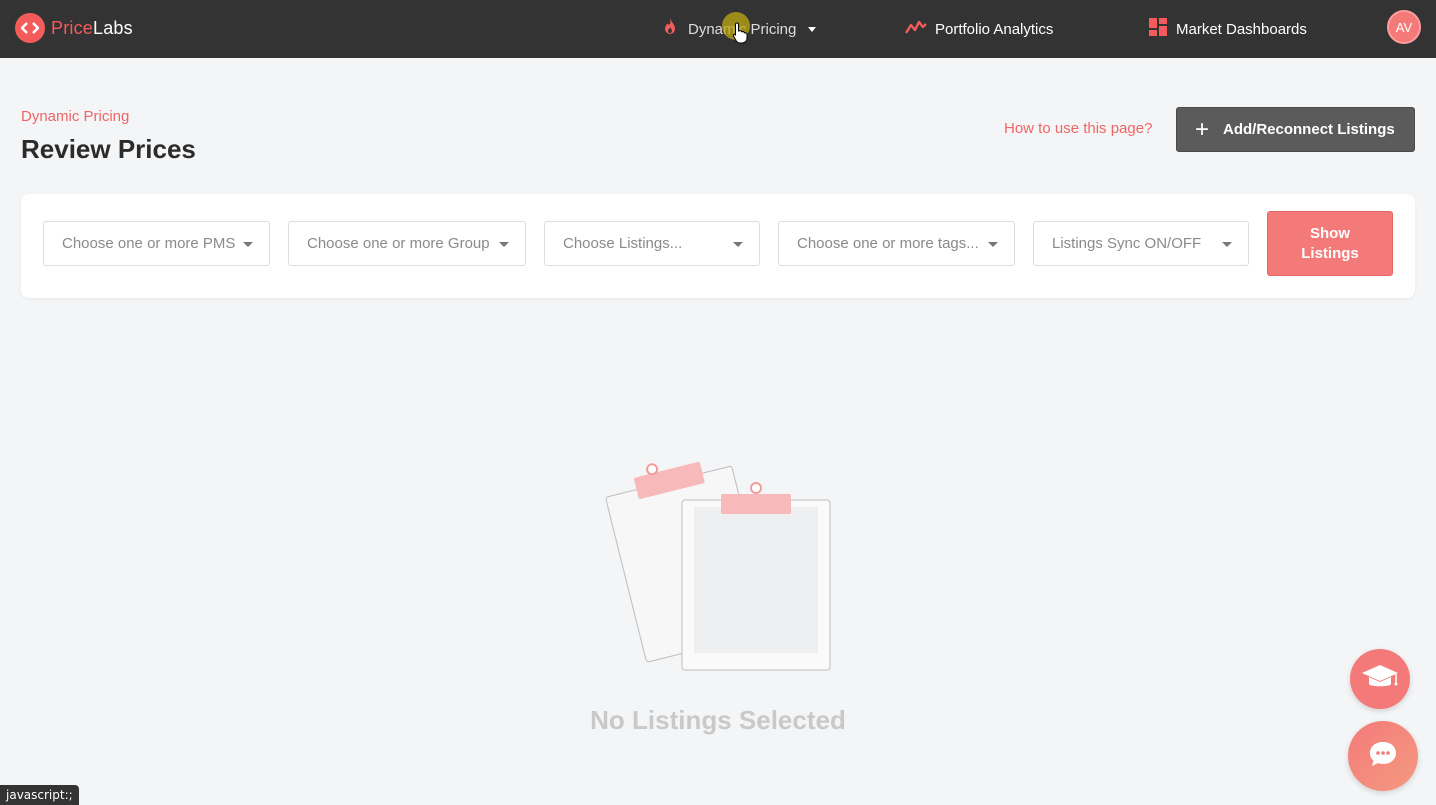 Image resolution: width=1436 pixels, height=805 pixels. I want to click on nav-portfolio-analytics: Portfolio Analytics, so click(979, 29).